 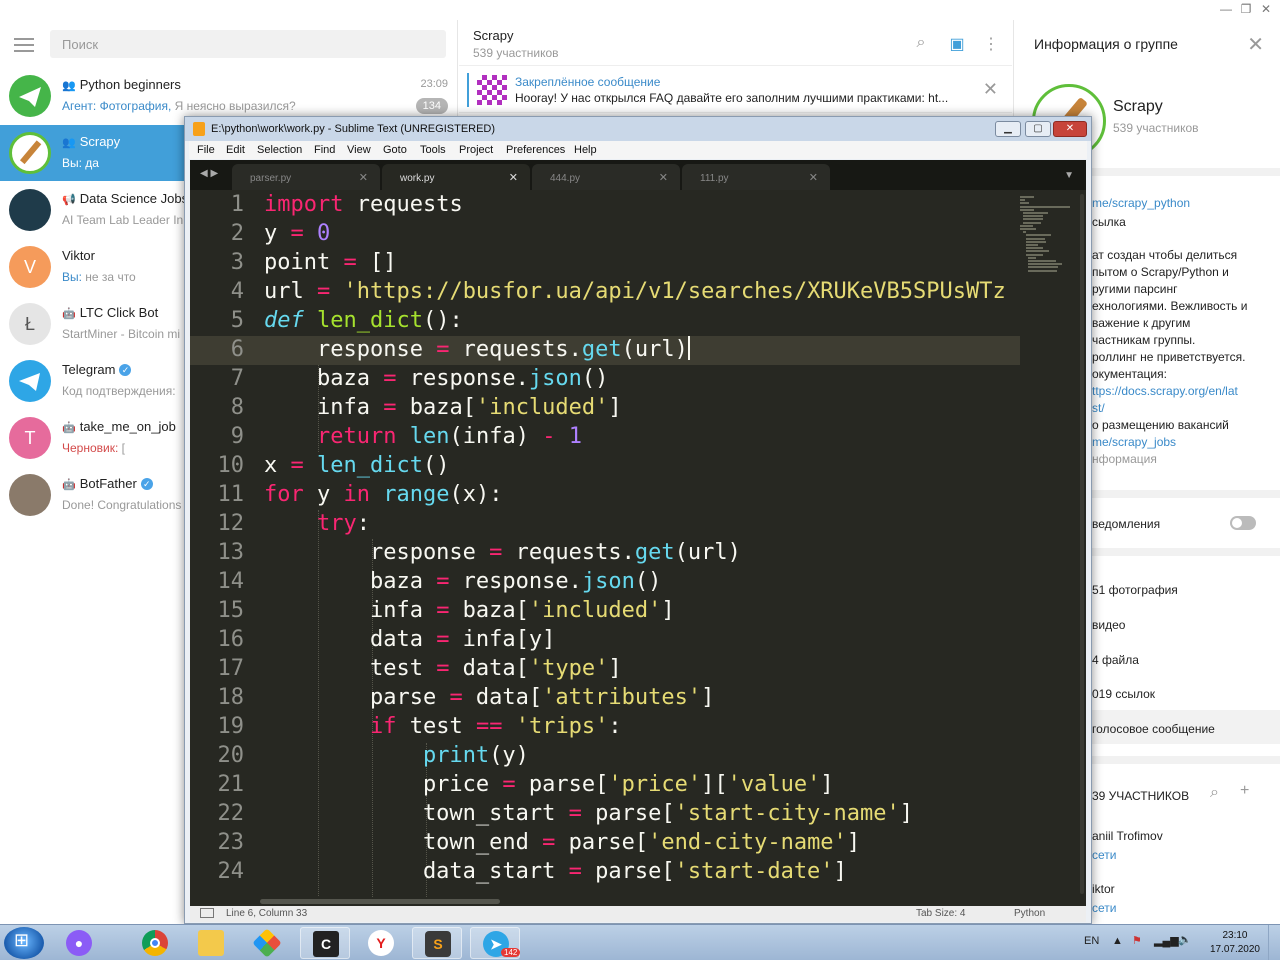 What do you see at coordinates (248, 44) in the screenshot?
I see `search-input: Поиск` at bounding box center [248, 44].